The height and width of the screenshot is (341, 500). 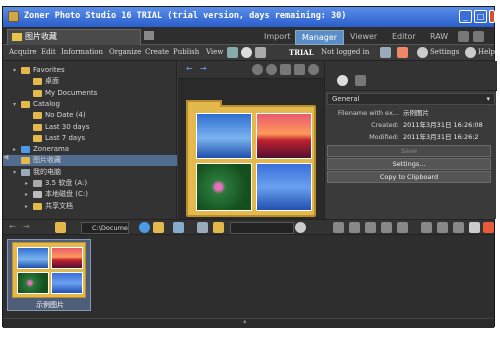 I want to click on menu-edit: Edit, so click(x=48, y=52).